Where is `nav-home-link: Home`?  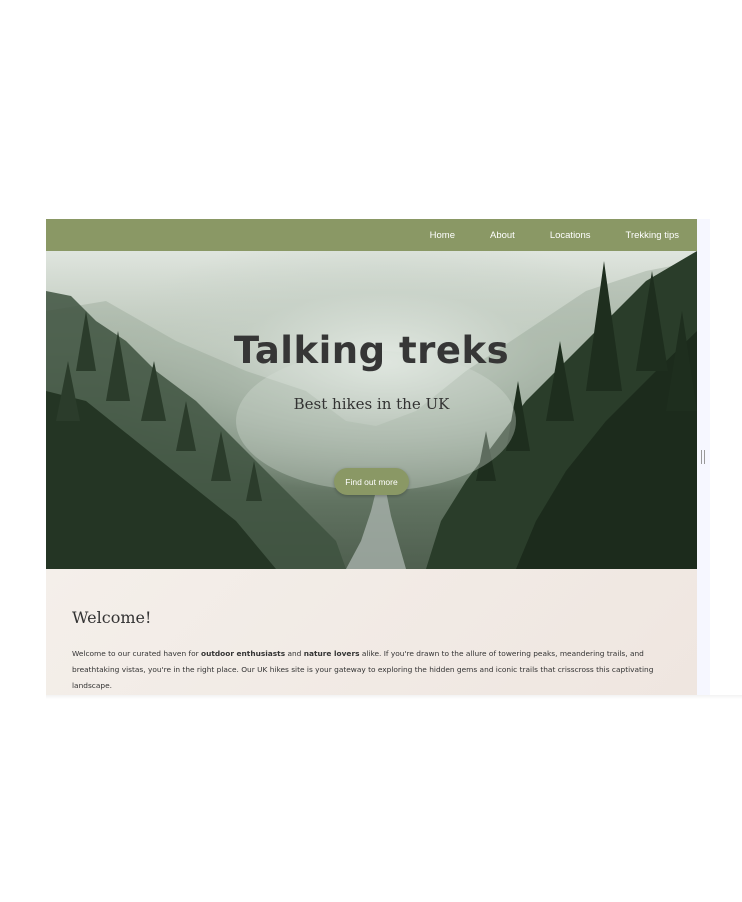 nav-home-link: Home is located at coordinates (442, 235).